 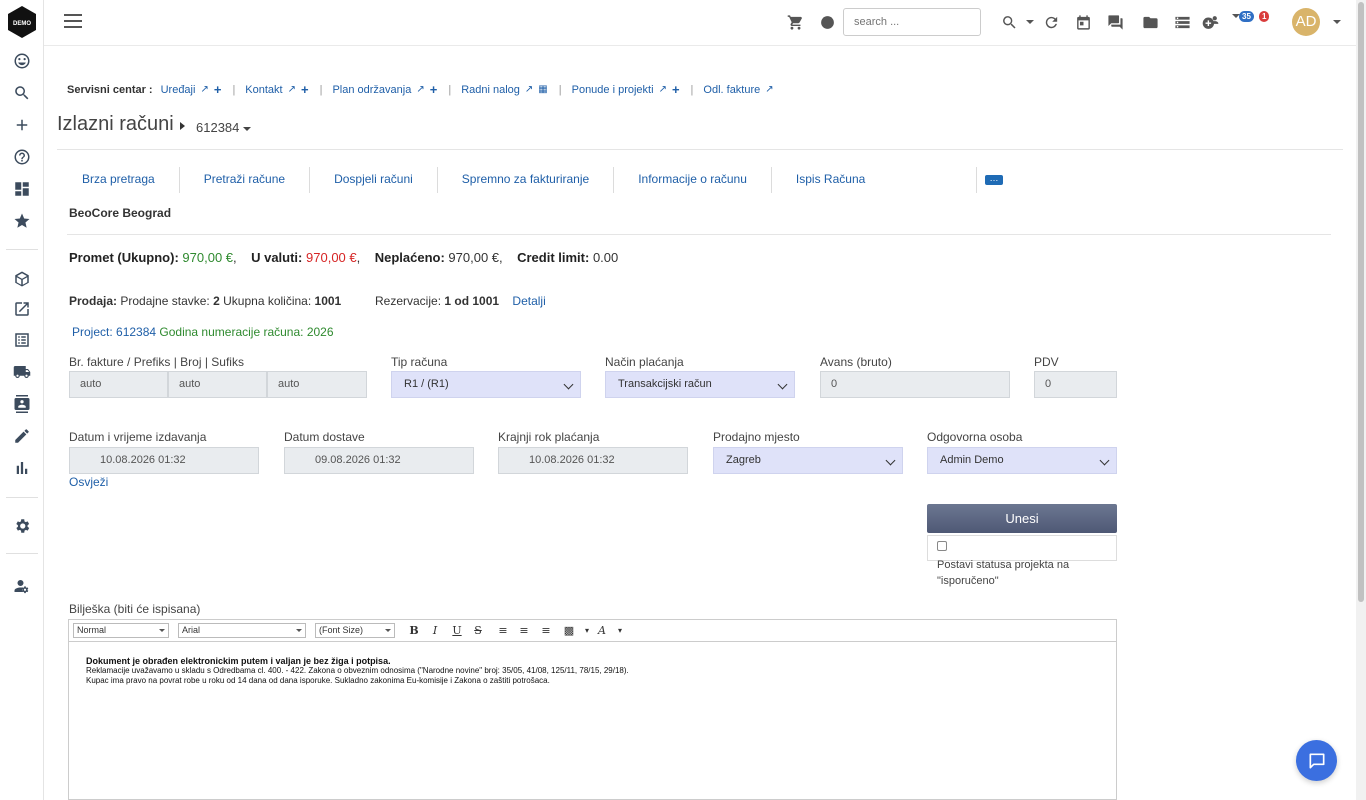 What do you see at coordinates (542, 89) in the screenshot?
I see `calendar-icon: ▦` at bounding box center [542, 89].